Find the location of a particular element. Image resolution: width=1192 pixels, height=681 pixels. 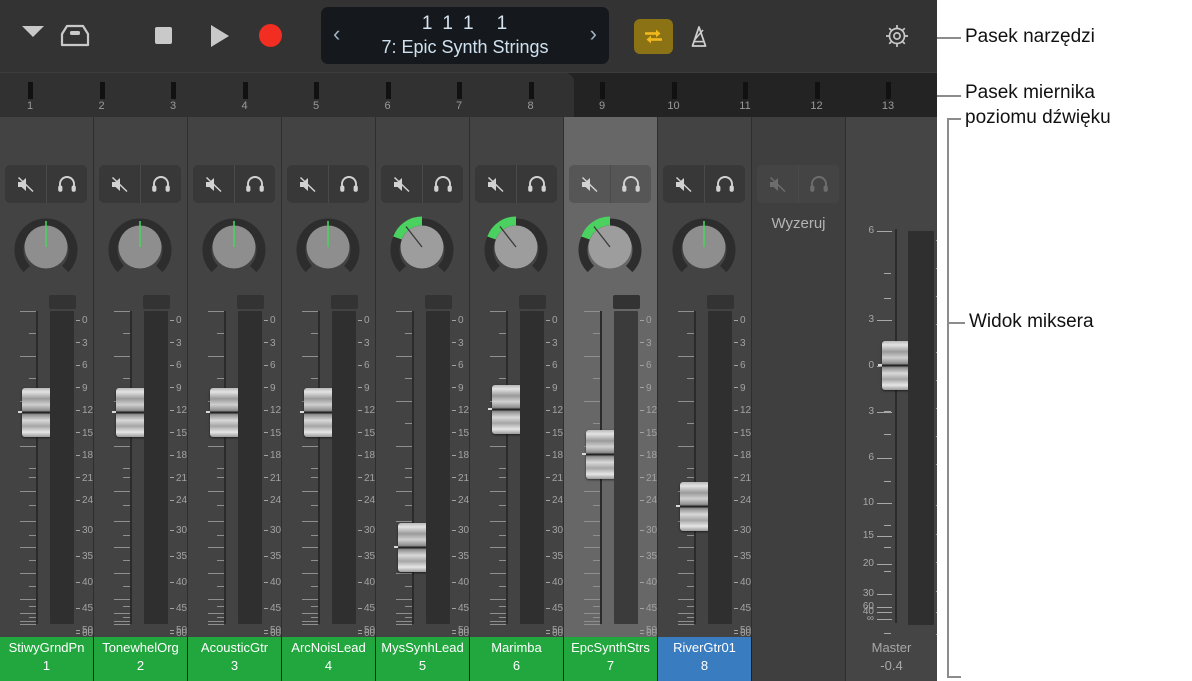

track-name-plate: TonewhelOrg 2 is located at coordinates (141, 659).